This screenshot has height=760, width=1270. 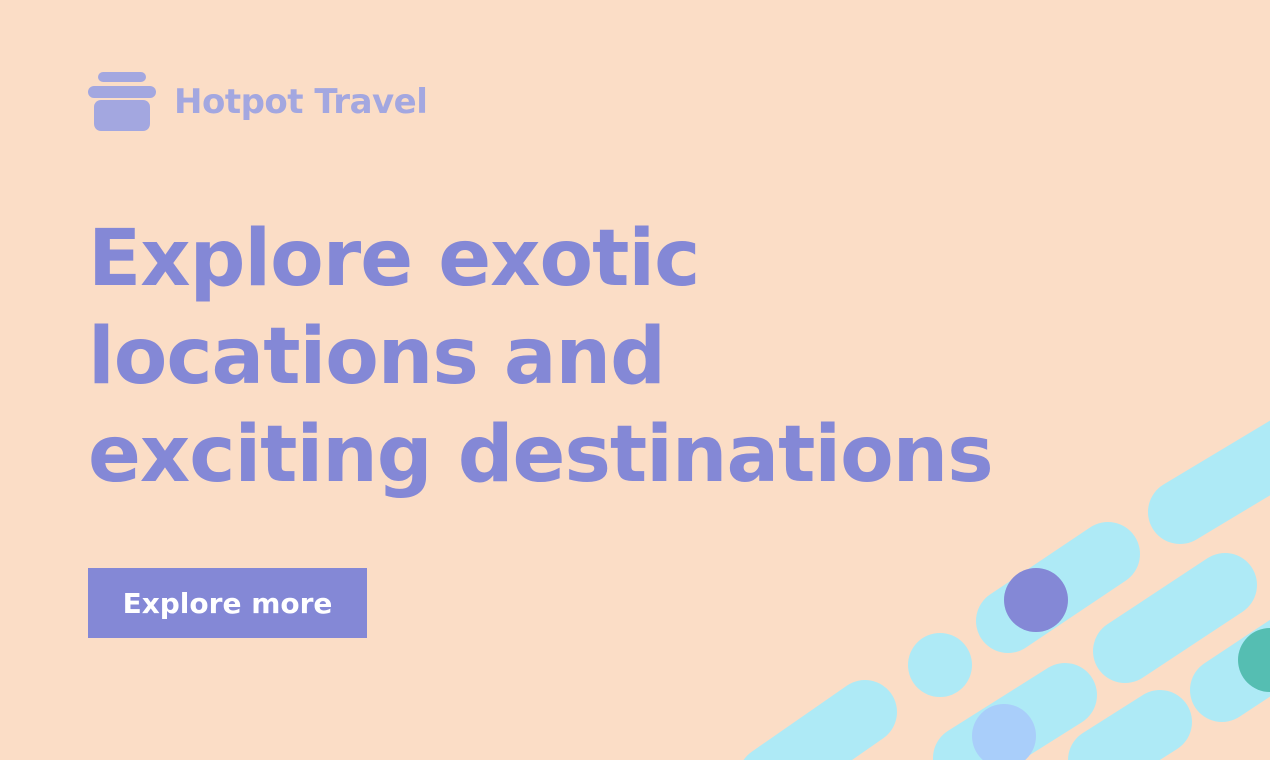 What do you see at coordinates (227, 603) in the screenshot?
I see `explore-more-button: Explore more` at bounding box center [227, 603].